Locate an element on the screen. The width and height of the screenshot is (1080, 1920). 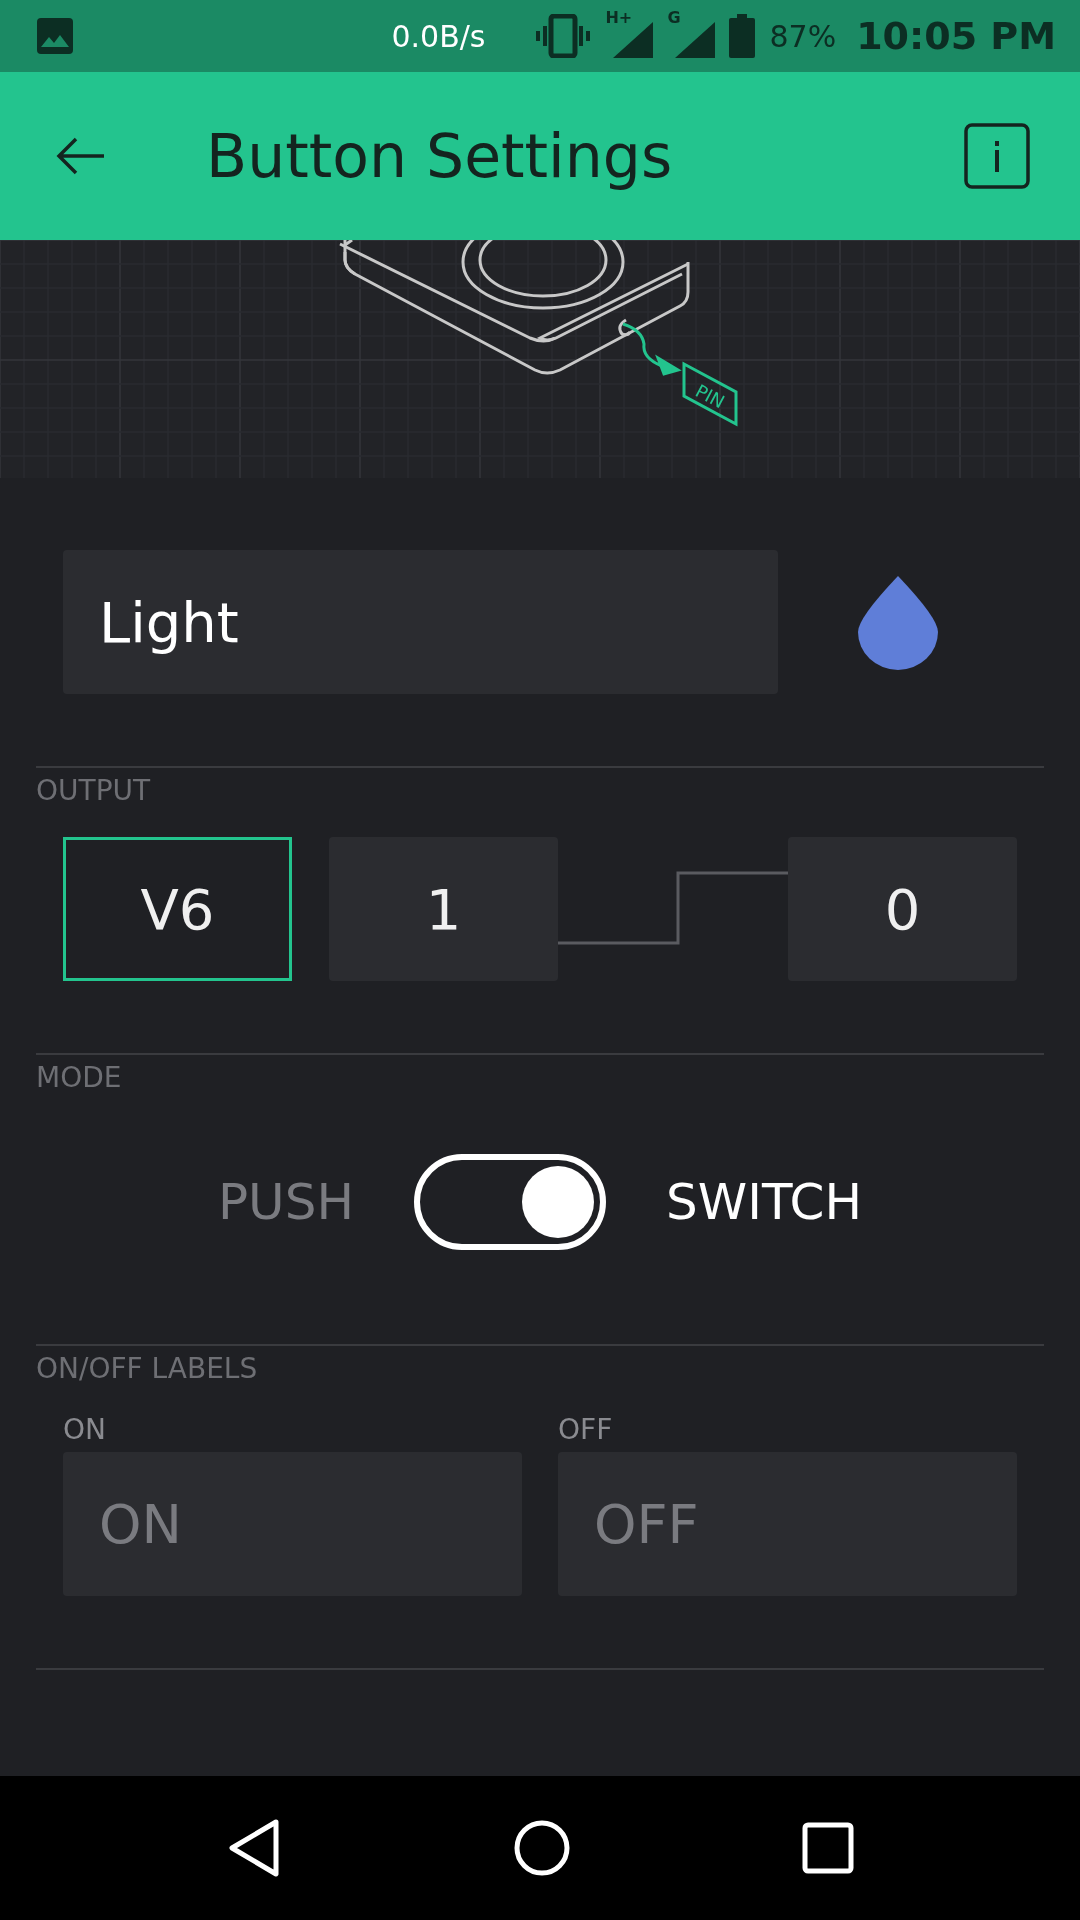
section-heading: MODE is located at coordinates (79, 1077).